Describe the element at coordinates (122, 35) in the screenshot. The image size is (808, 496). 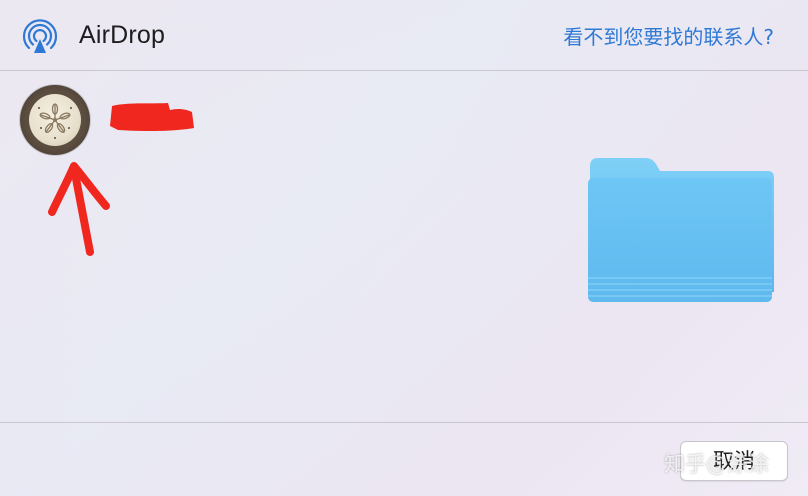
I see `page-title: AirDrop` at that location.